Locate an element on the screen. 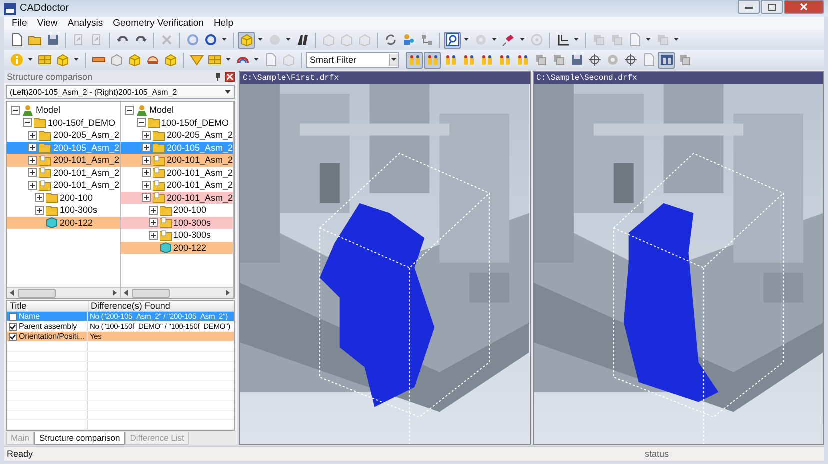 Image resolution: width=828 pixels, height=464 pixels. minimize-icon is located at coordinates (749, 7).